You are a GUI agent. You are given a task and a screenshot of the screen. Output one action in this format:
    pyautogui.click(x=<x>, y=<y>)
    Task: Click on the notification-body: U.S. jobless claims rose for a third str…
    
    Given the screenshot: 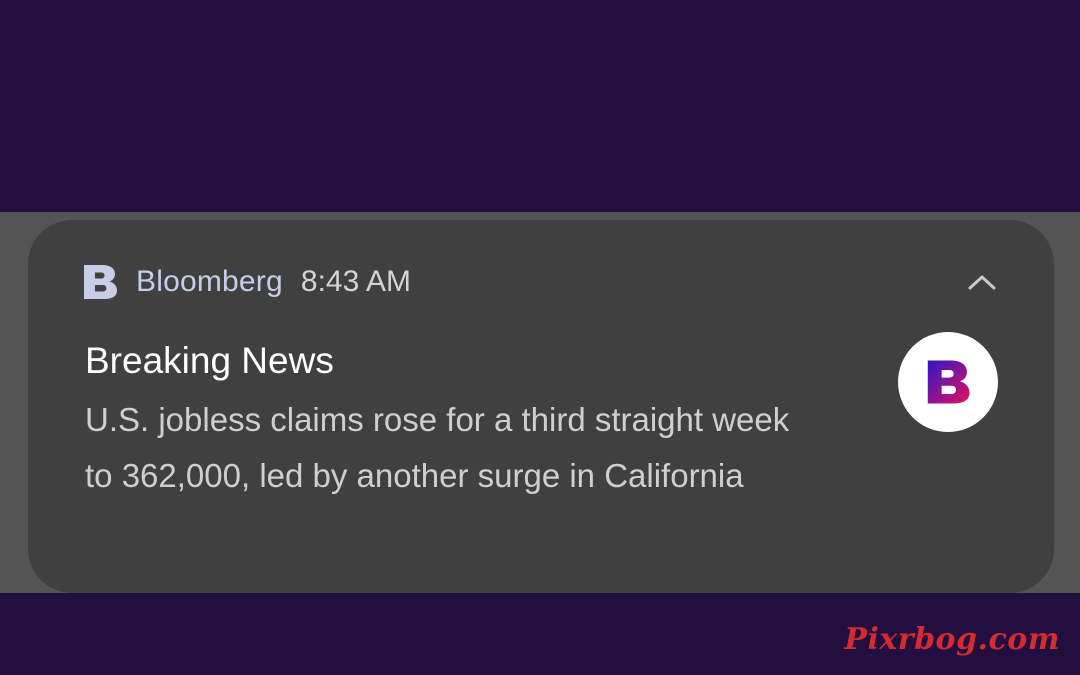 What is the action you would take?
    pyautogui.click(x=437, y=447)
    